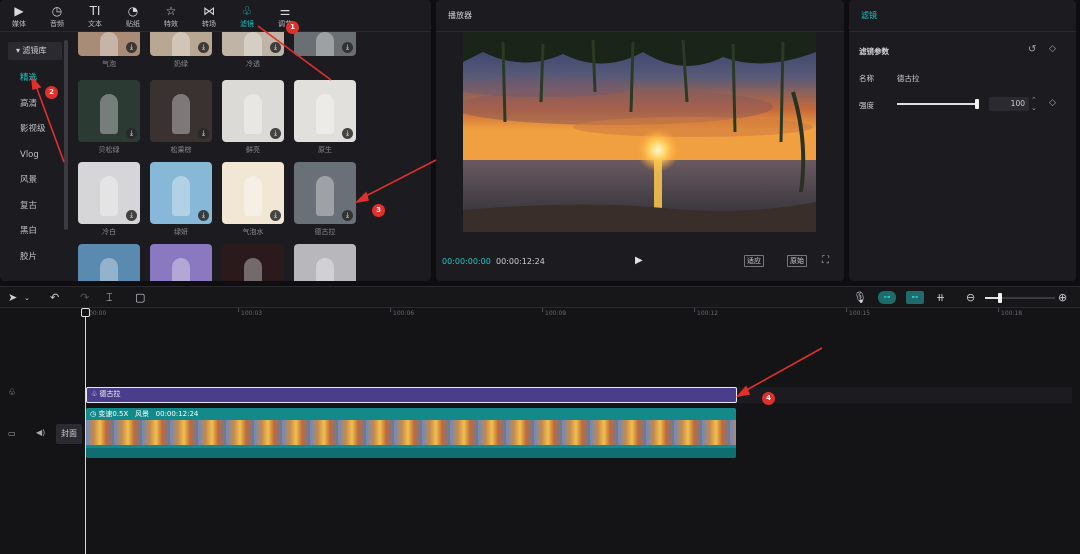  Describe the element at coordinates (51, 92) in the screenshot. I see `annotation-marker-2: 2` at that location.